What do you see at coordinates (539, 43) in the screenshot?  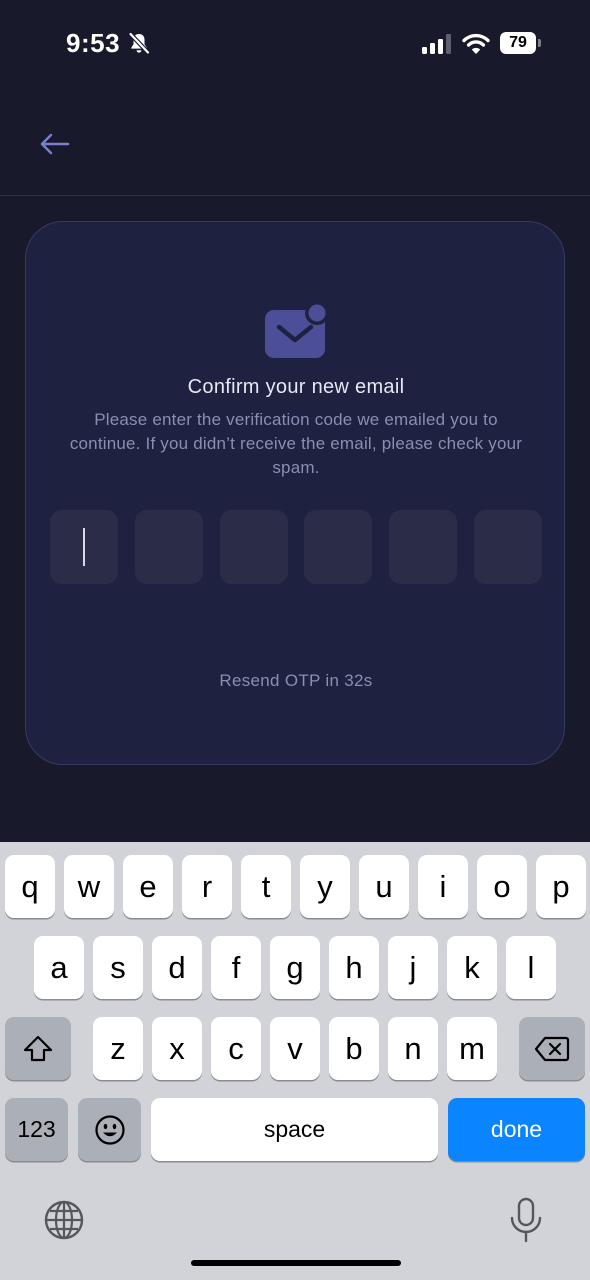 I see `battery-tip` at bounding box center [539, 43].